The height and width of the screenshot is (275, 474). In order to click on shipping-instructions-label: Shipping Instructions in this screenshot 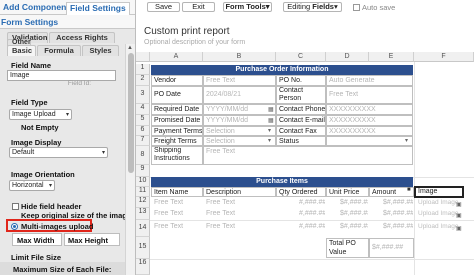, I will do `click(177, 155)`.